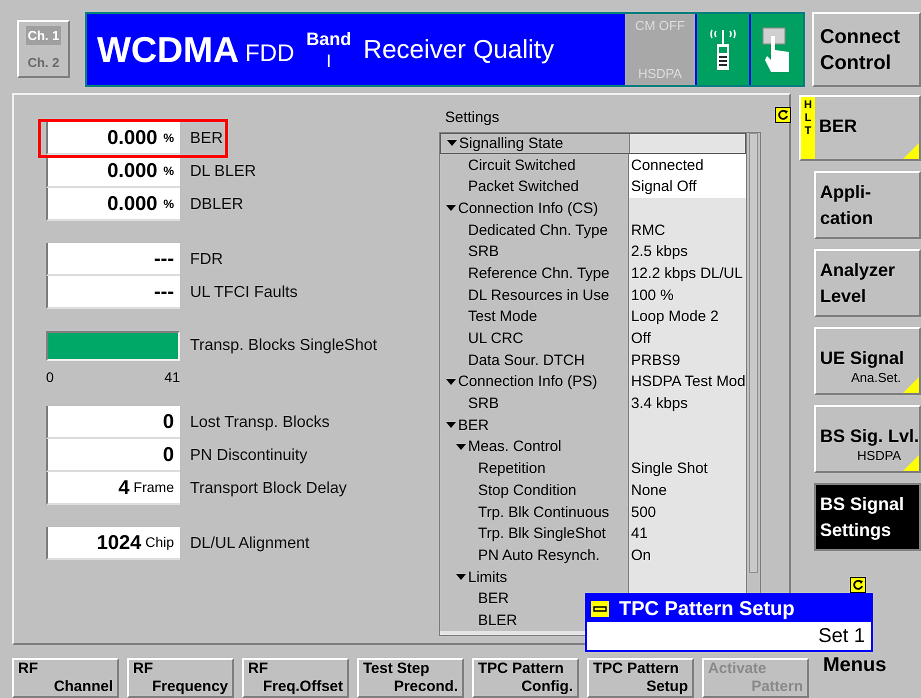  Describe the element at coordinates (268, 488) in the screenshot. I see `result-label: Transport Block Delay` at that location.